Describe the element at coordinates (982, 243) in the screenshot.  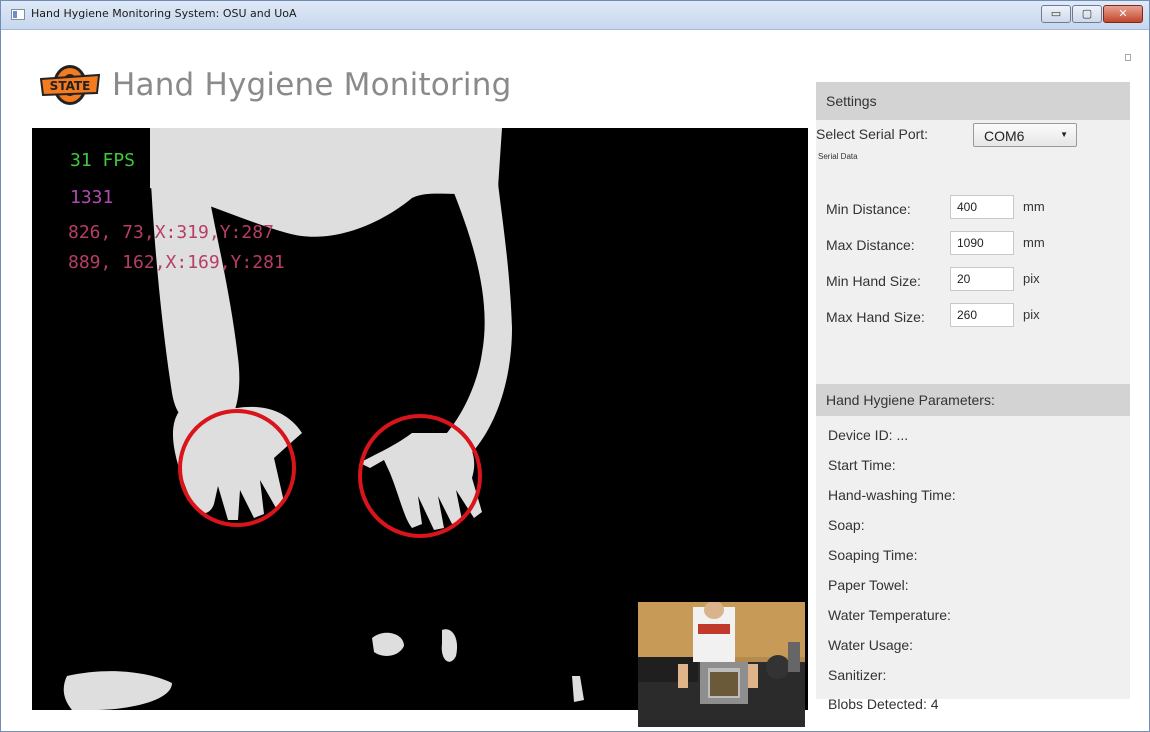
I see `max-distance-input: 1090` at that location.